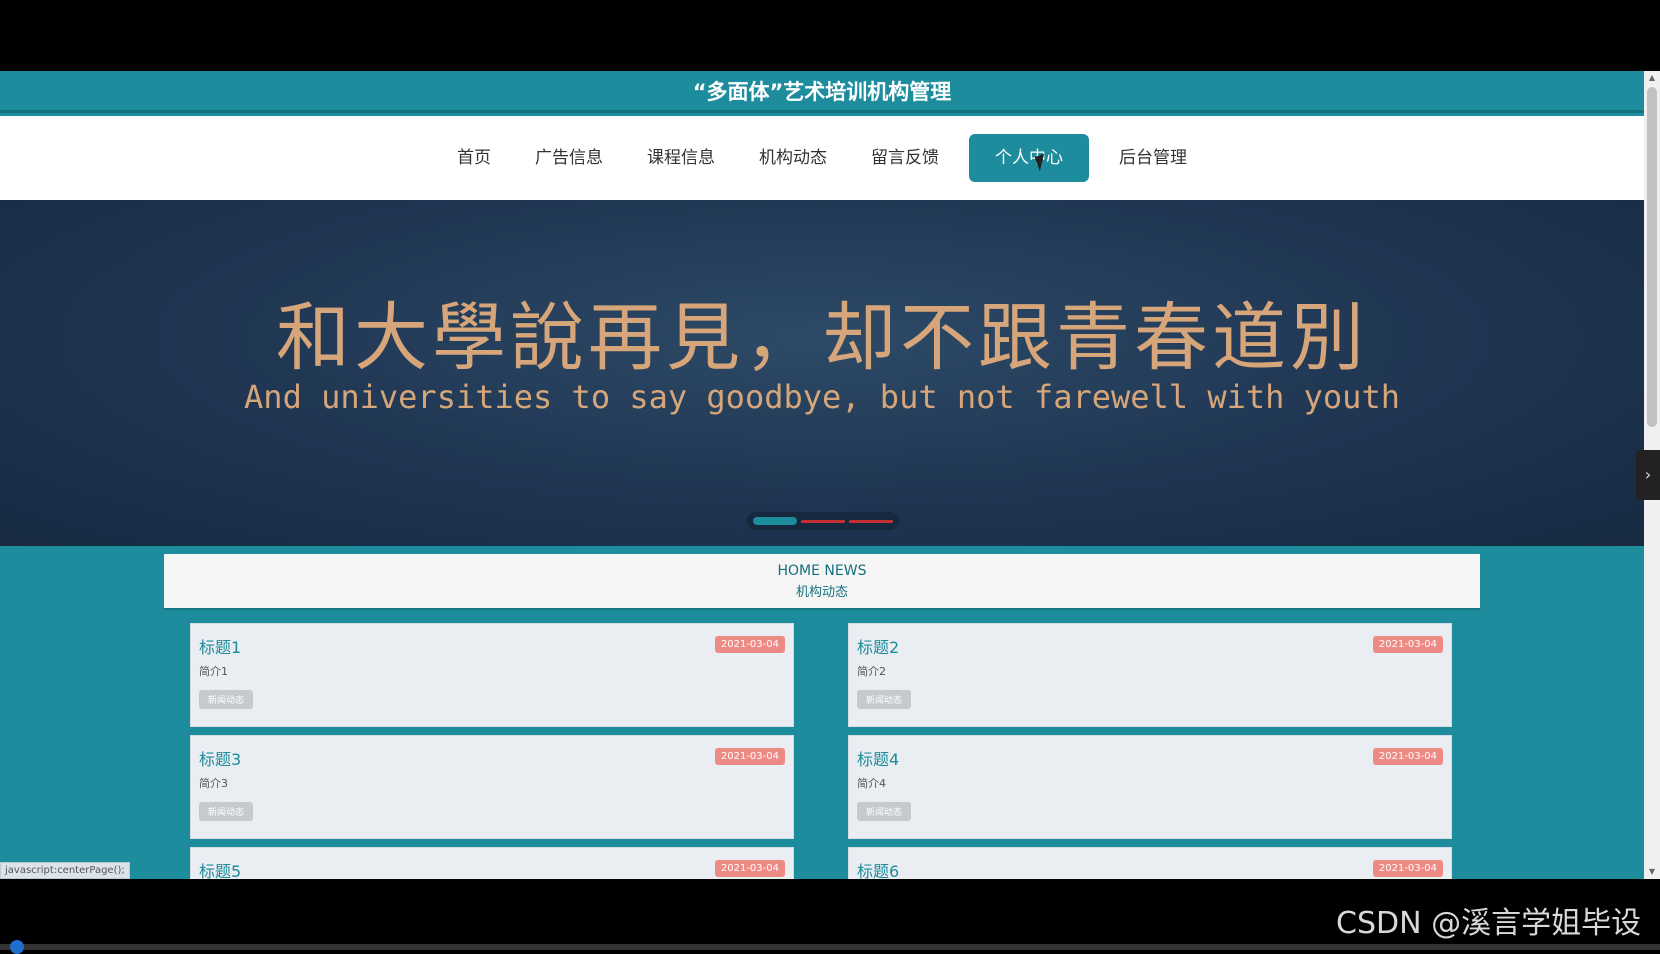  What do you see at coordinates (822, 338) in the screenshot?
I see `banner-headline-cn: 和大學說再見，却不跟青春道別` at bounding box center [822, 338].